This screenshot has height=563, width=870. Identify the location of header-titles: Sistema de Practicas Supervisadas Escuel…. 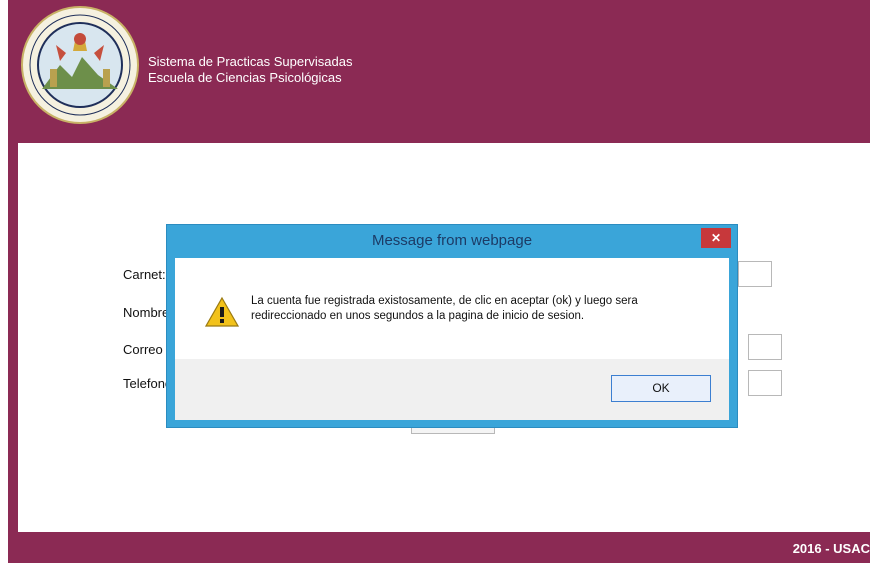
(250, 70).